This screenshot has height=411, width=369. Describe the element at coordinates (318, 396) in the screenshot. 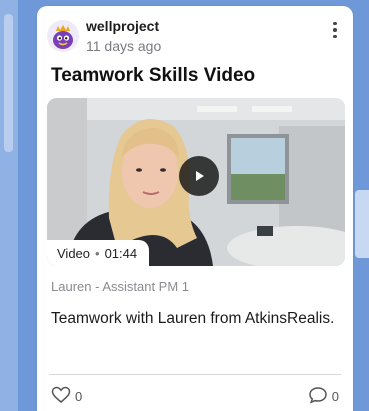

I see `comment-bubble-icon` at that location.